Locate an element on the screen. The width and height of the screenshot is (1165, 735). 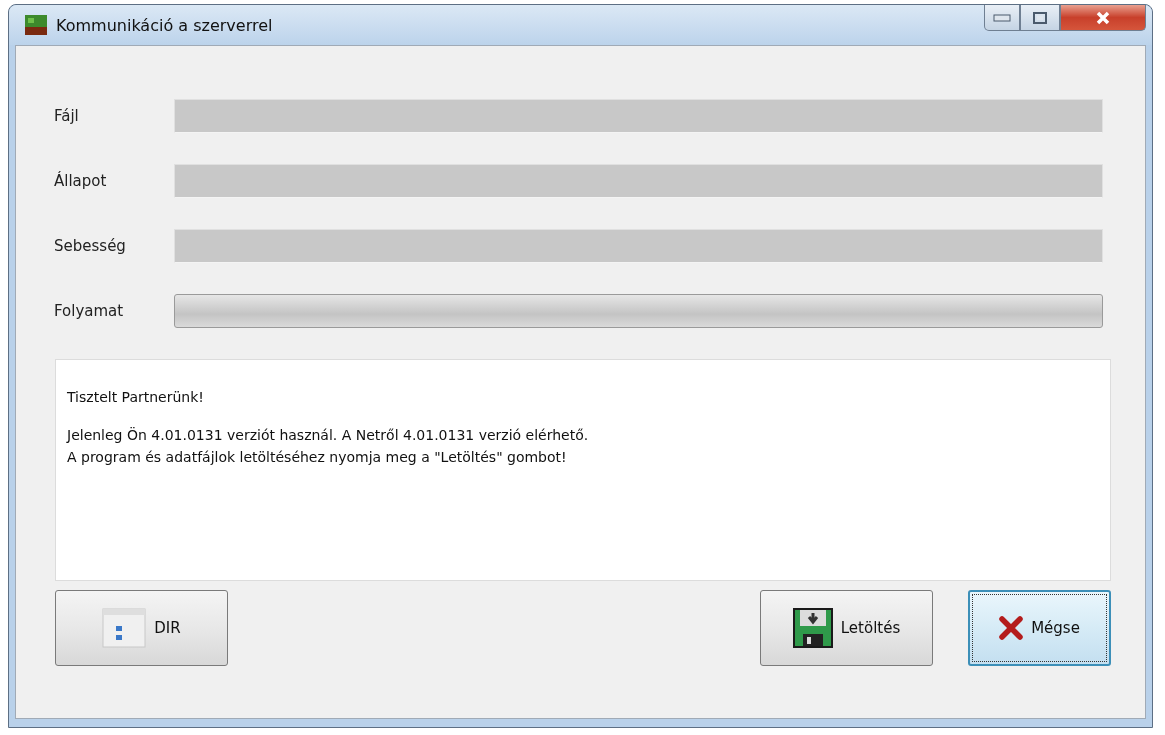
dialog-button: Letöltés is located at coordinates (846, 628).